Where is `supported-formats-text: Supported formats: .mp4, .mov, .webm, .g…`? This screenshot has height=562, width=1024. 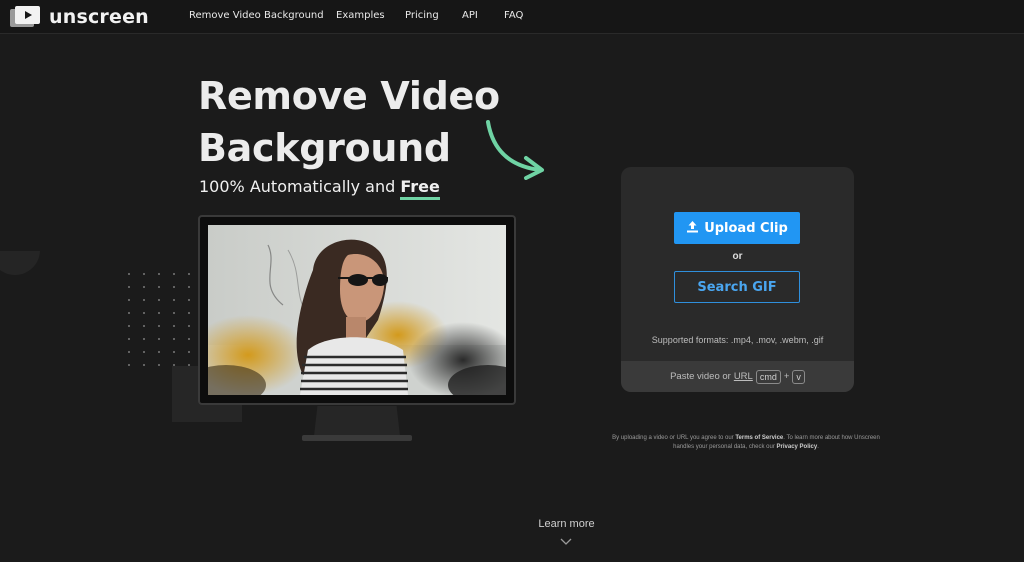 supported-formats-text: Supported formats: .mp4, .mov, .webm, .g… is located at coordinates (737, 340).